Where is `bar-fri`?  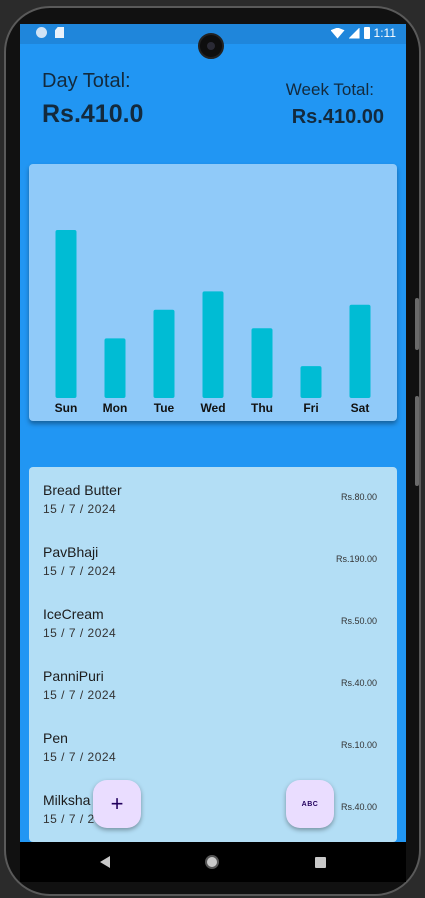
bar-fri is located at coordinates (311, 382).